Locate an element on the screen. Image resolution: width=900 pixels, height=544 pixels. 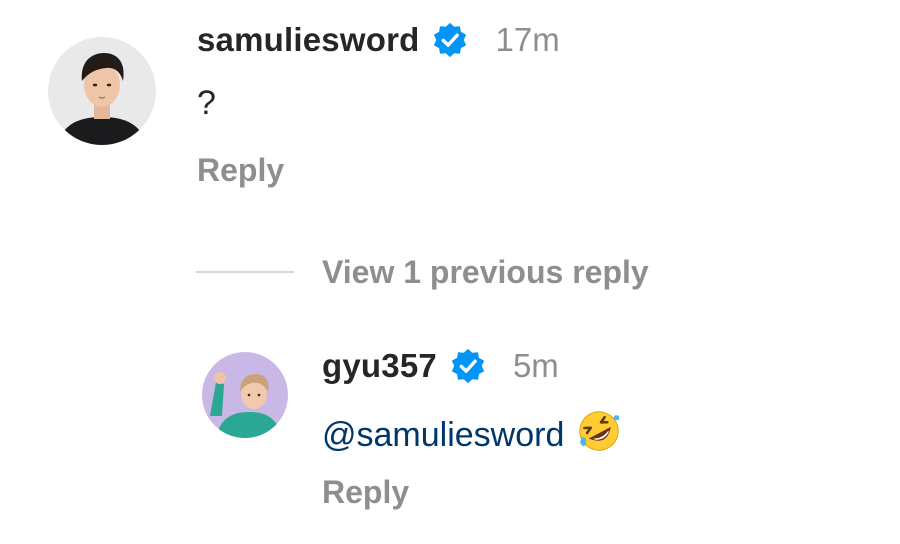
timestamp: 5m is located at coordinates (535, 365).